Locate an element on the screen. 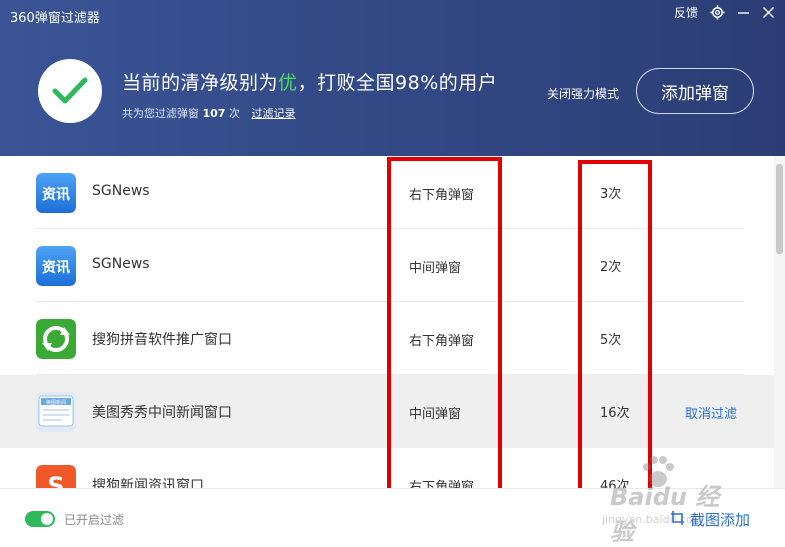  app-name: 搜狗拼音软件推广窗口 is located at coordinates (162, 340).